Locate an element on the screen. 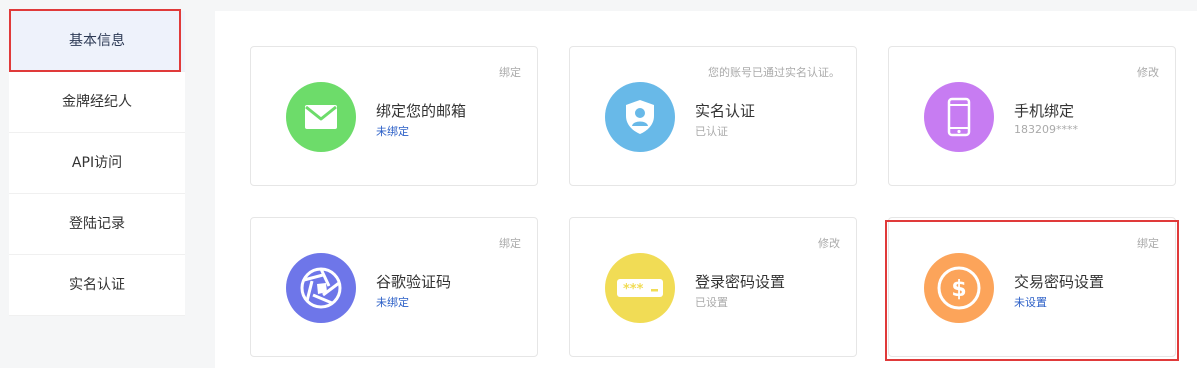 The width and height of the screenshot is (1197, 368). bind-trade-password-link: 绑定 is located at coordinates (1148, 243).